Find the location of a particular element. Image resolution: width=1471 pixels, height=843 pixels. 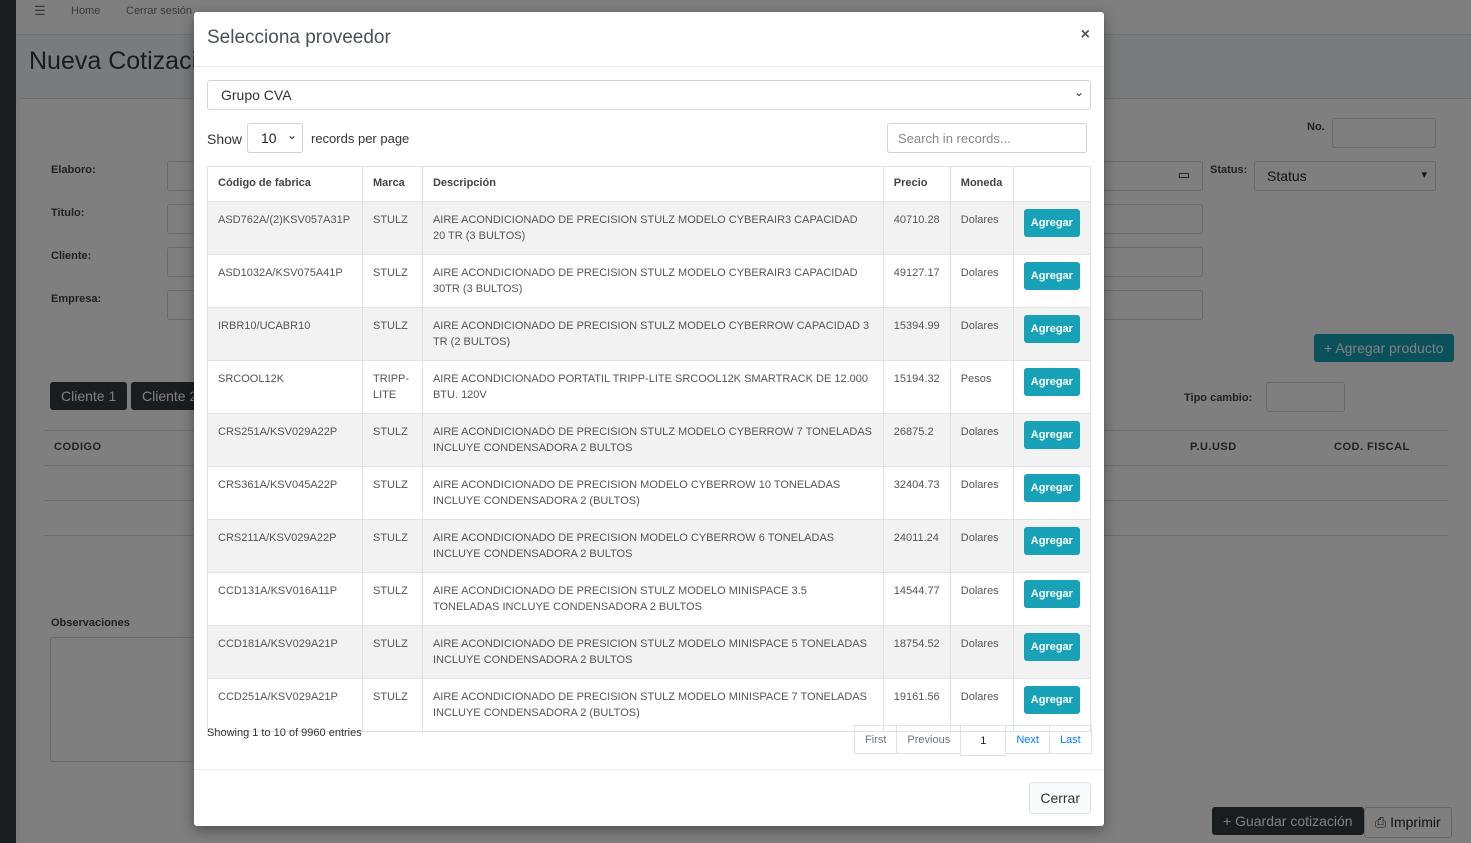

page-current: 1 is located at coordinates (983, 740).